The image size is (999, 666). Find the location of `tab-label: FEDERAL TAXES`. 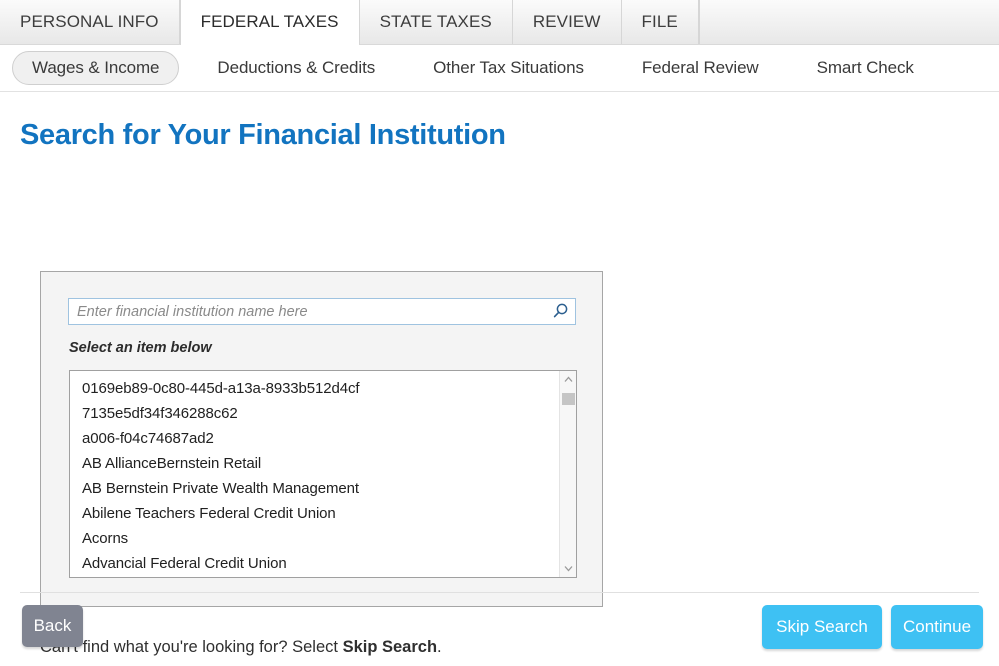

tab-label: FEDERAL TAXES is located at coordinates (269, 21).